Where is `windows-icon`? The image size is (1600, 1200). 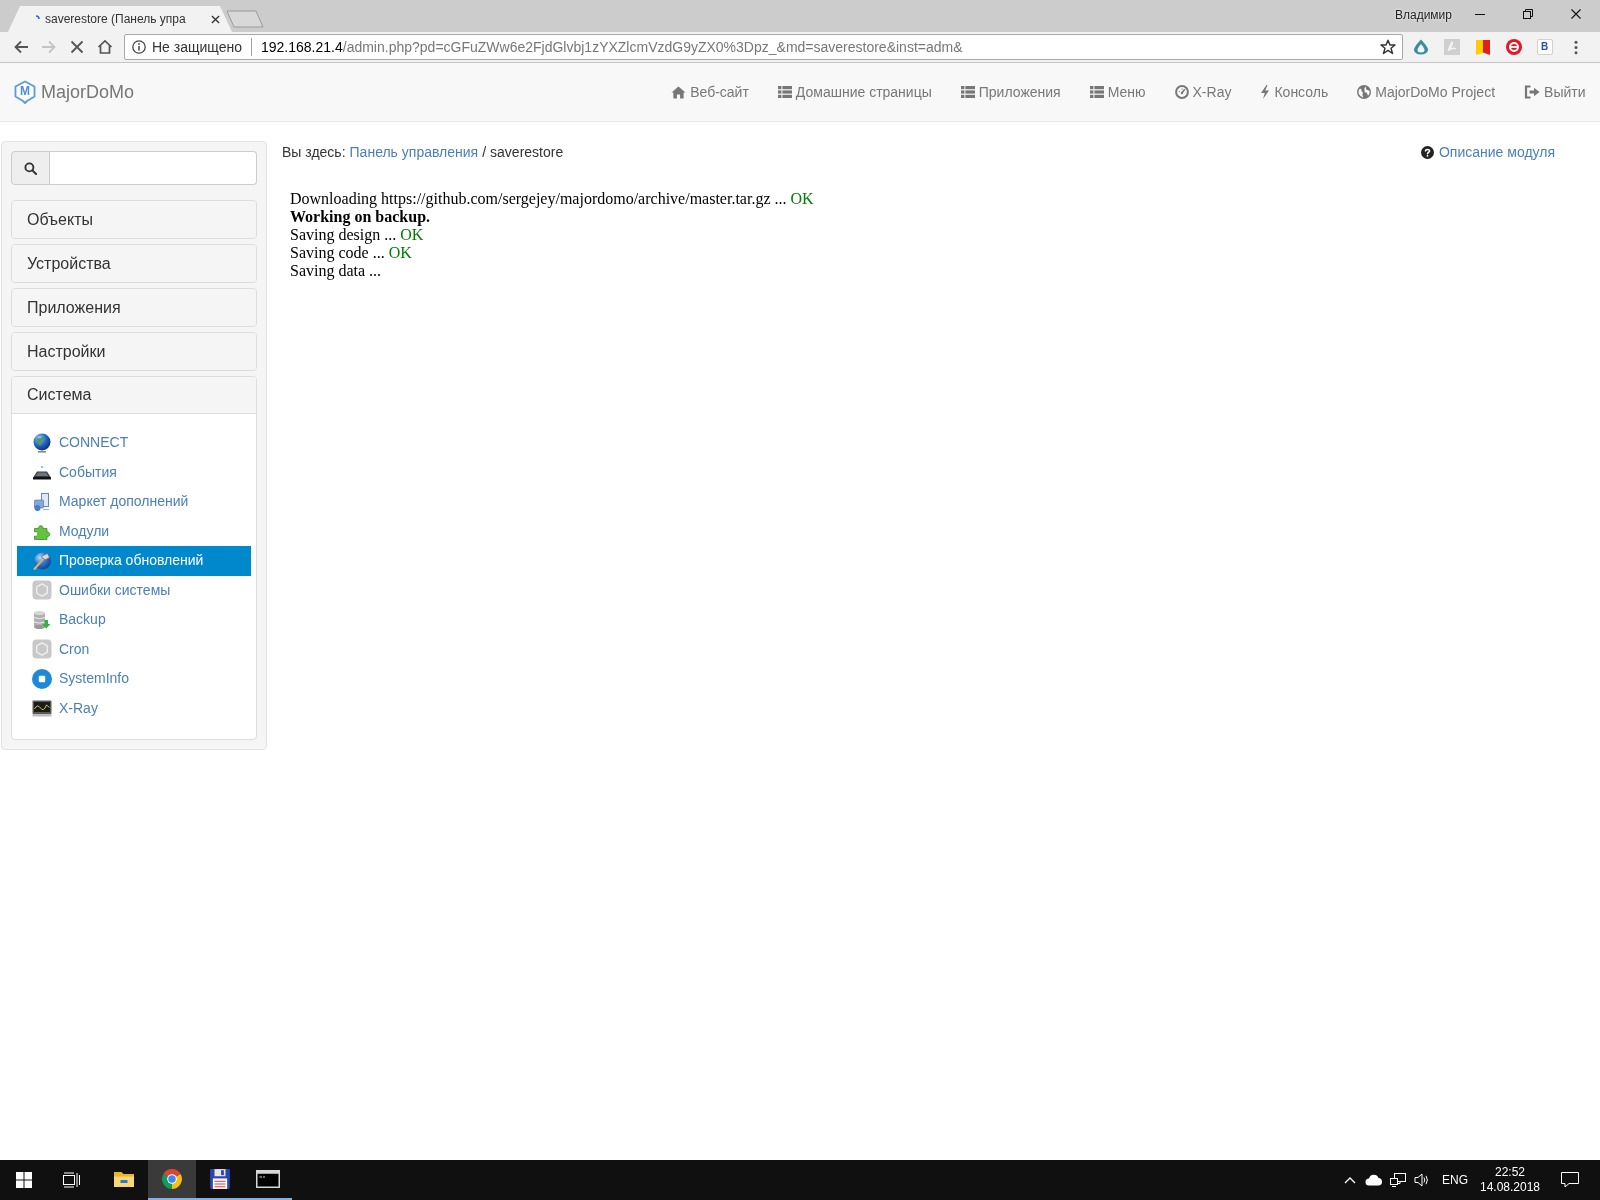
windows-icon is located at coordinates (24, 1180).